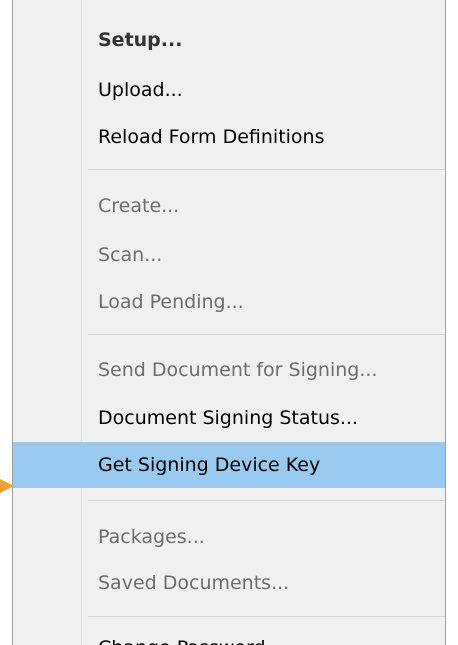 Image resolution: width=458 pixels, height=645 pixels. Describe the element at coordinates (229, 465) in the screenshot. I see `menu-item-get-signing-device-key: Get Signing Device Key` at that location.